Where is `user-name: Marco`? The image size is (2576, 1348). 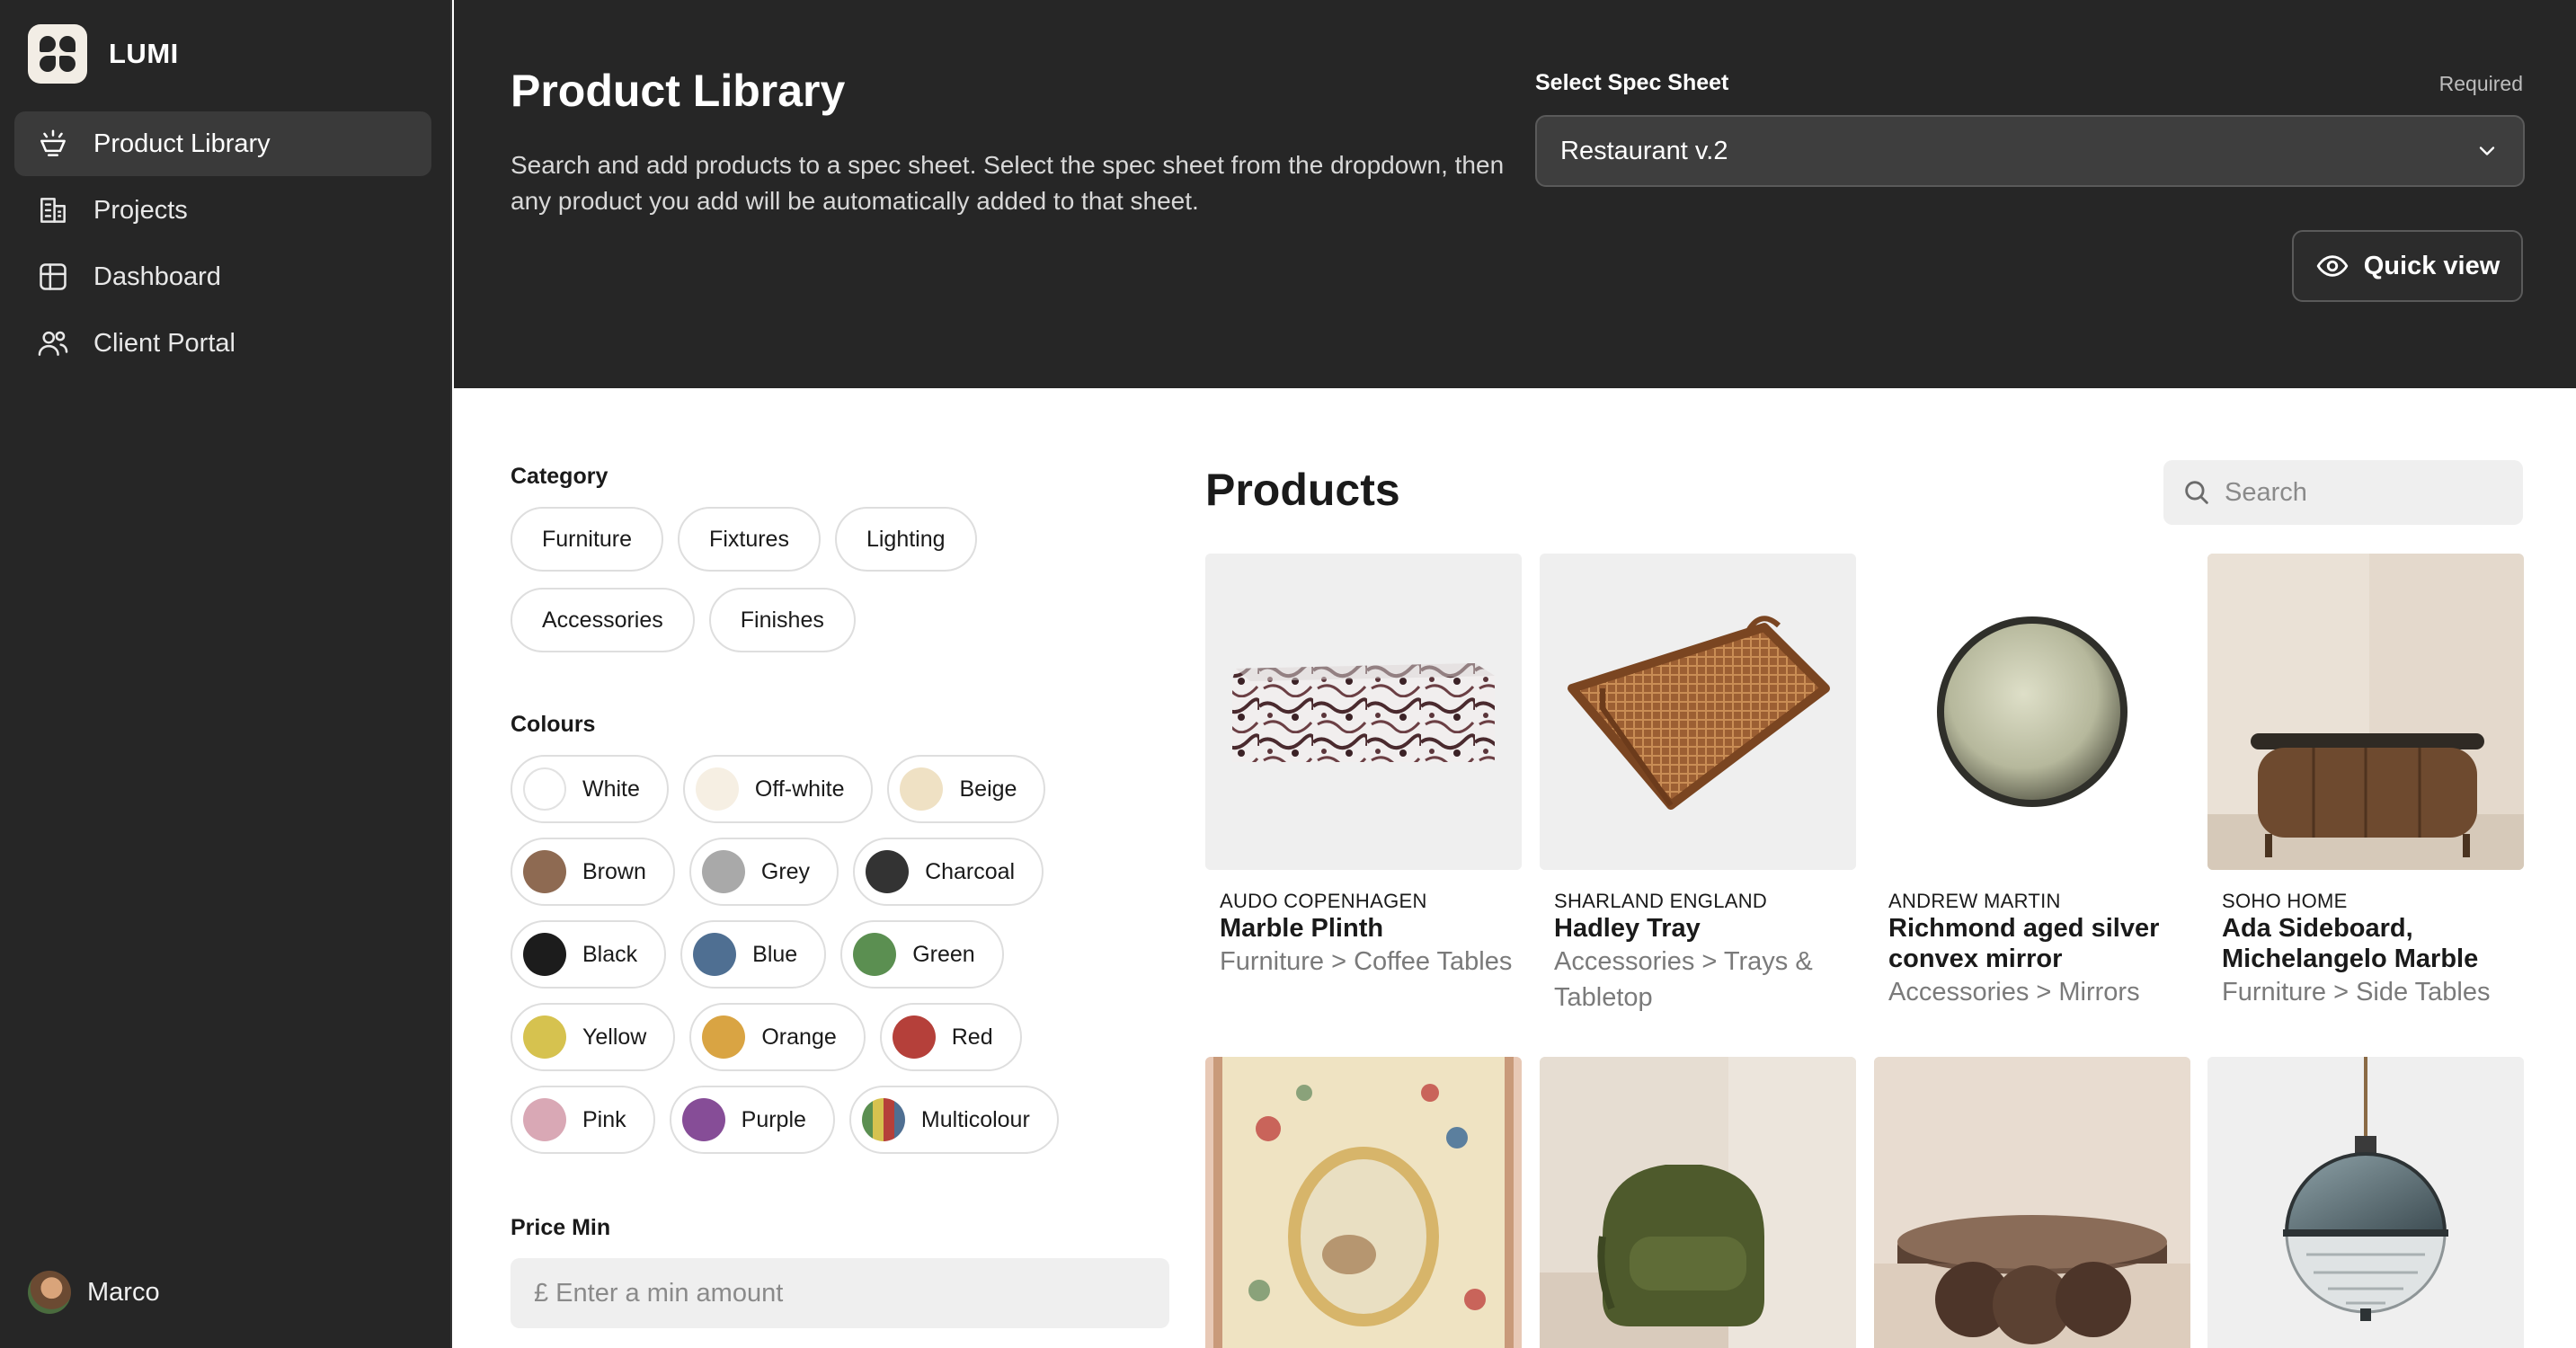
user-name: Marco is located at coordinates (123, 1292).